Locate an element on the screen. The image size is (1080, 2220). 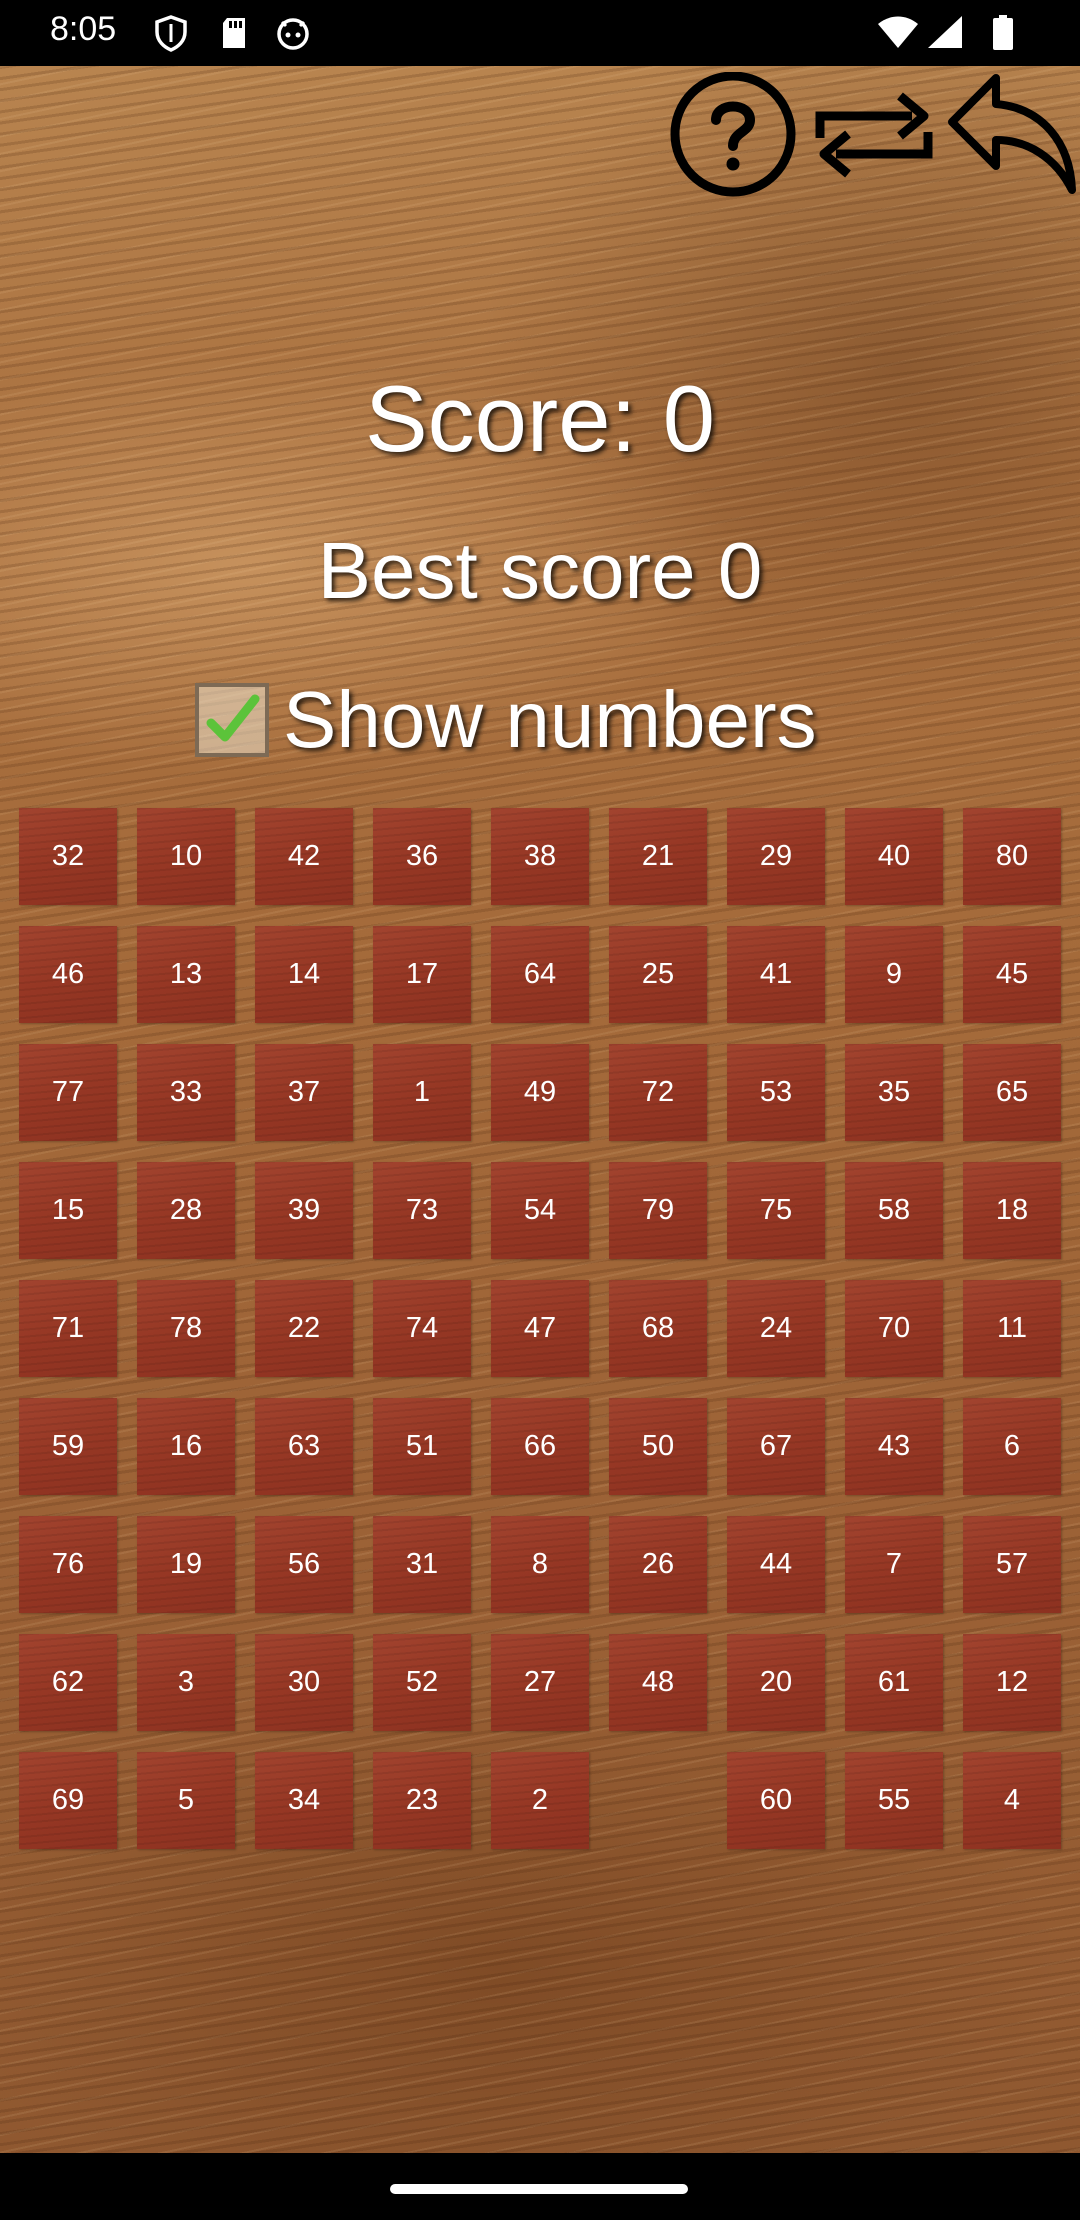
tile: 34 is located at coordinates (304, 1800).